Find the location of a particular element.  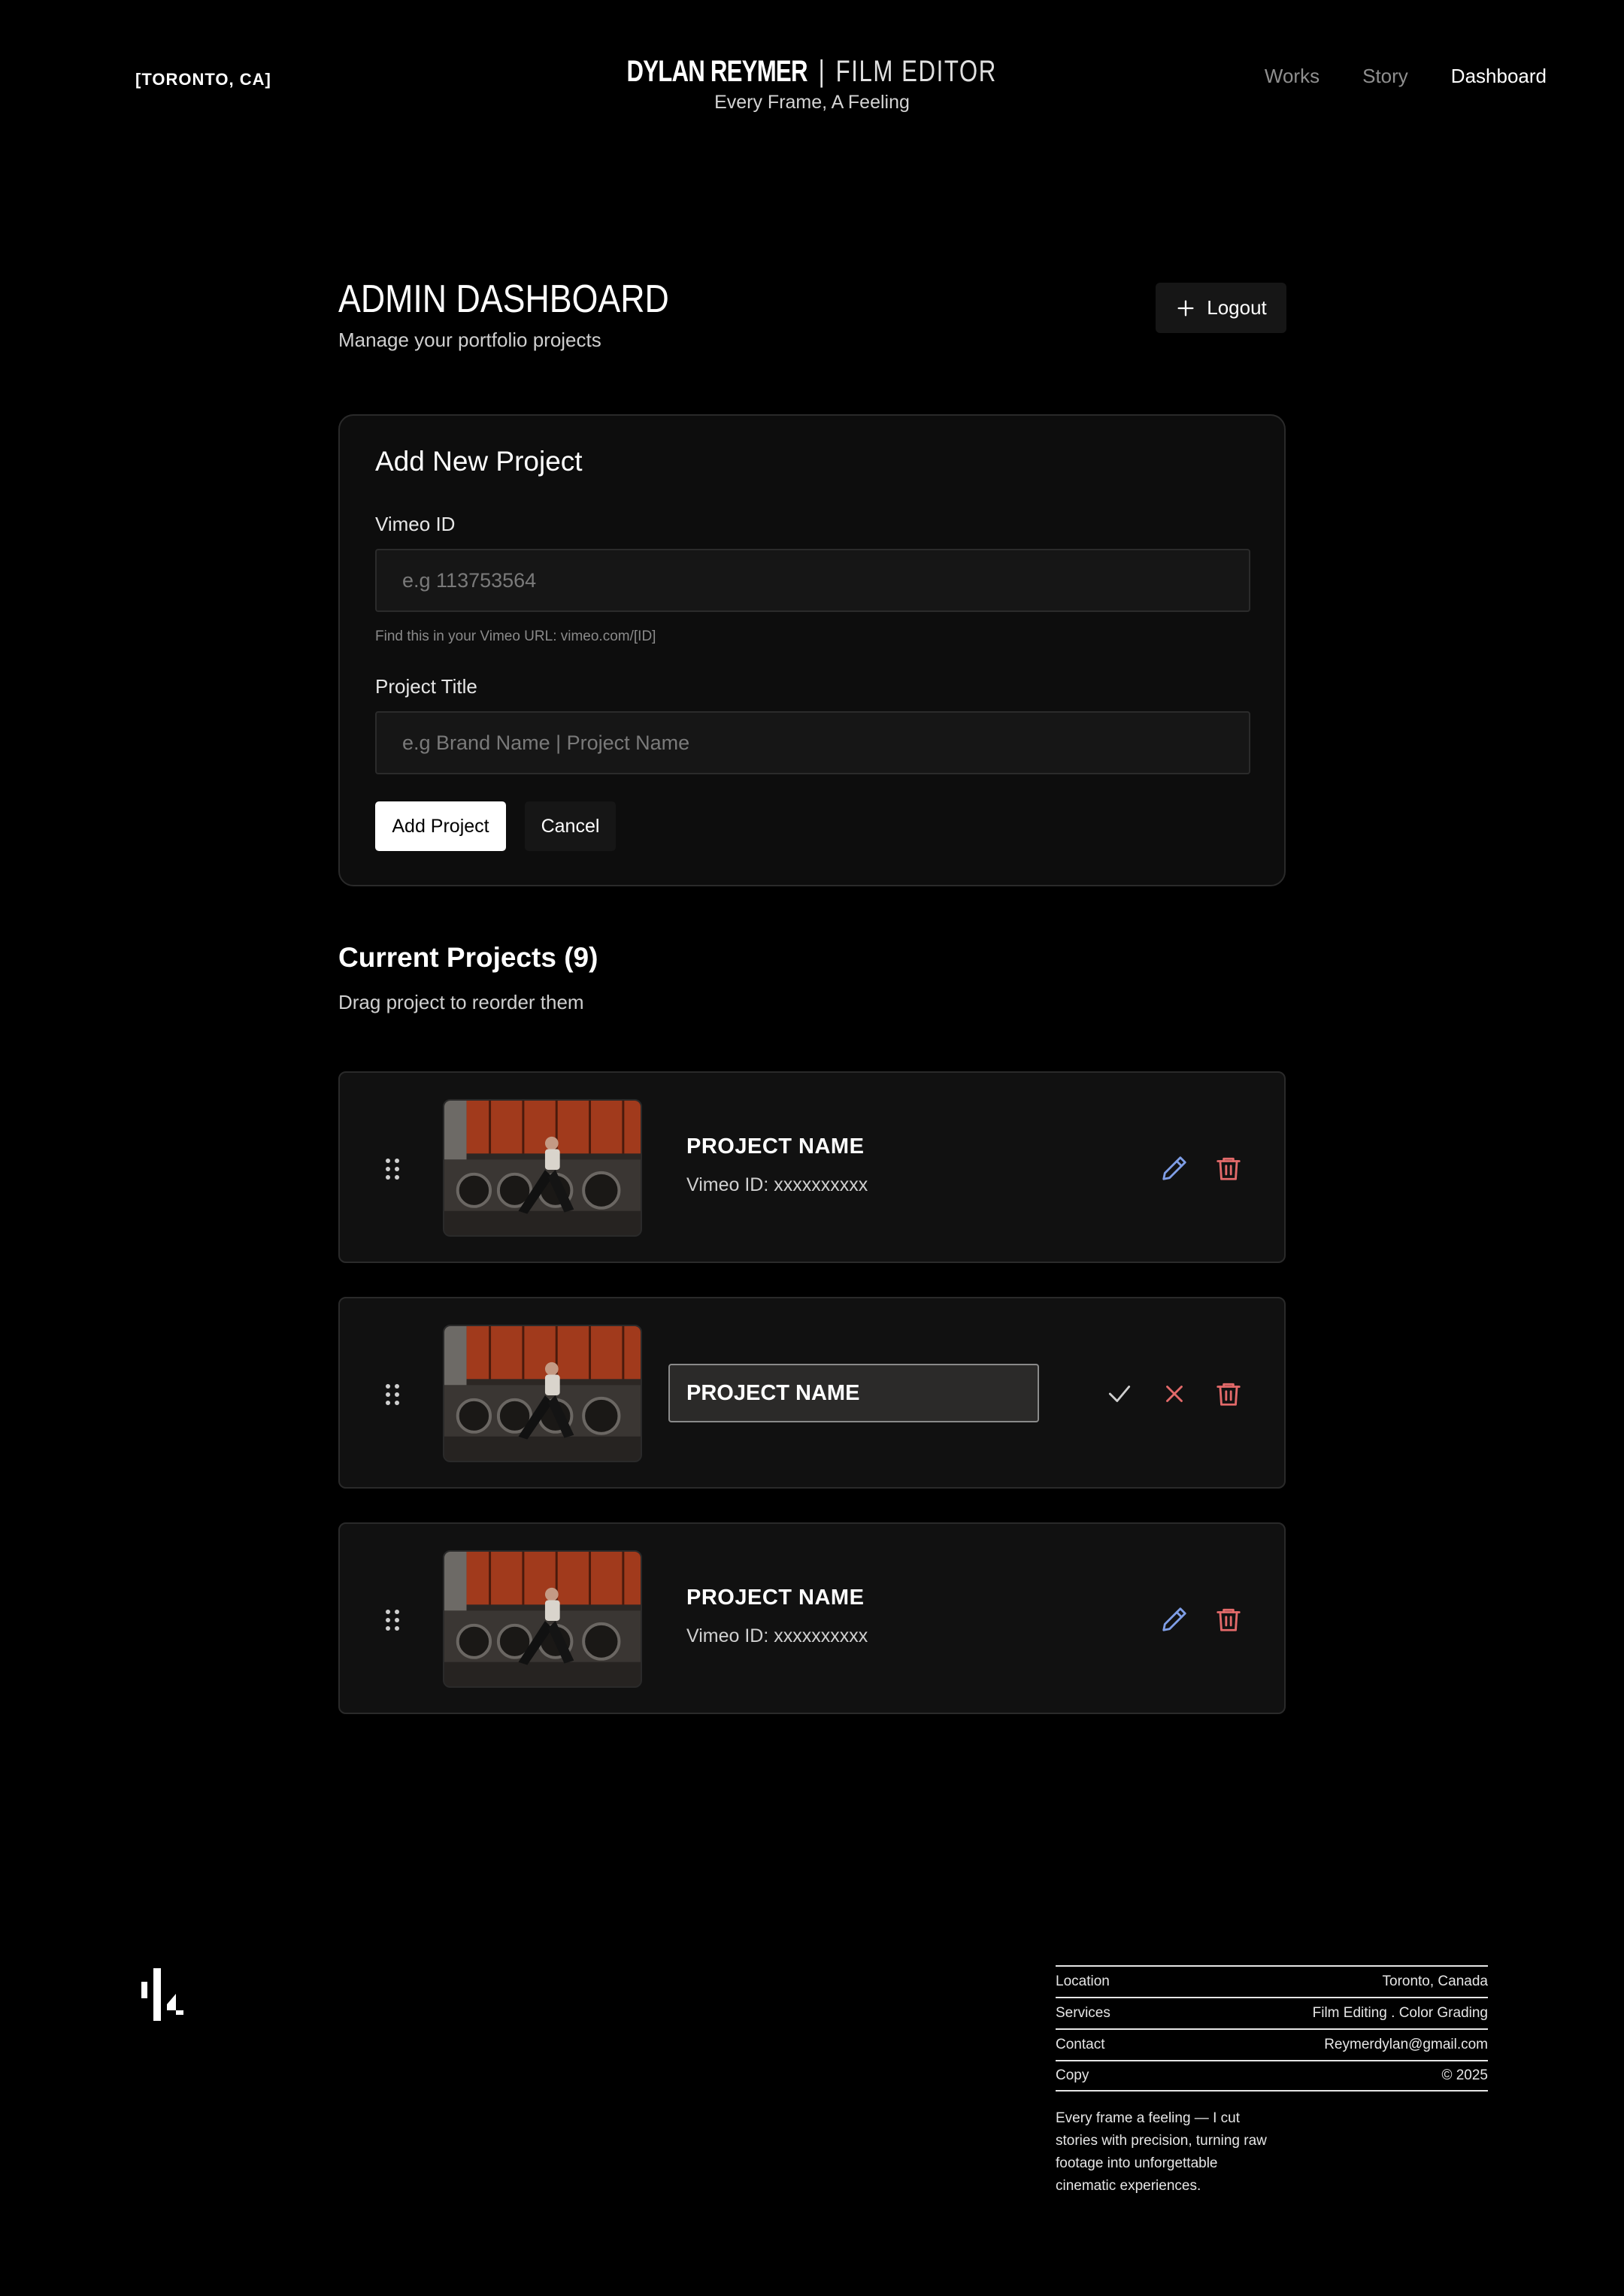

footer-row-services: Services Film Editing . Color Grading is located at coordinates (1272, 2013).